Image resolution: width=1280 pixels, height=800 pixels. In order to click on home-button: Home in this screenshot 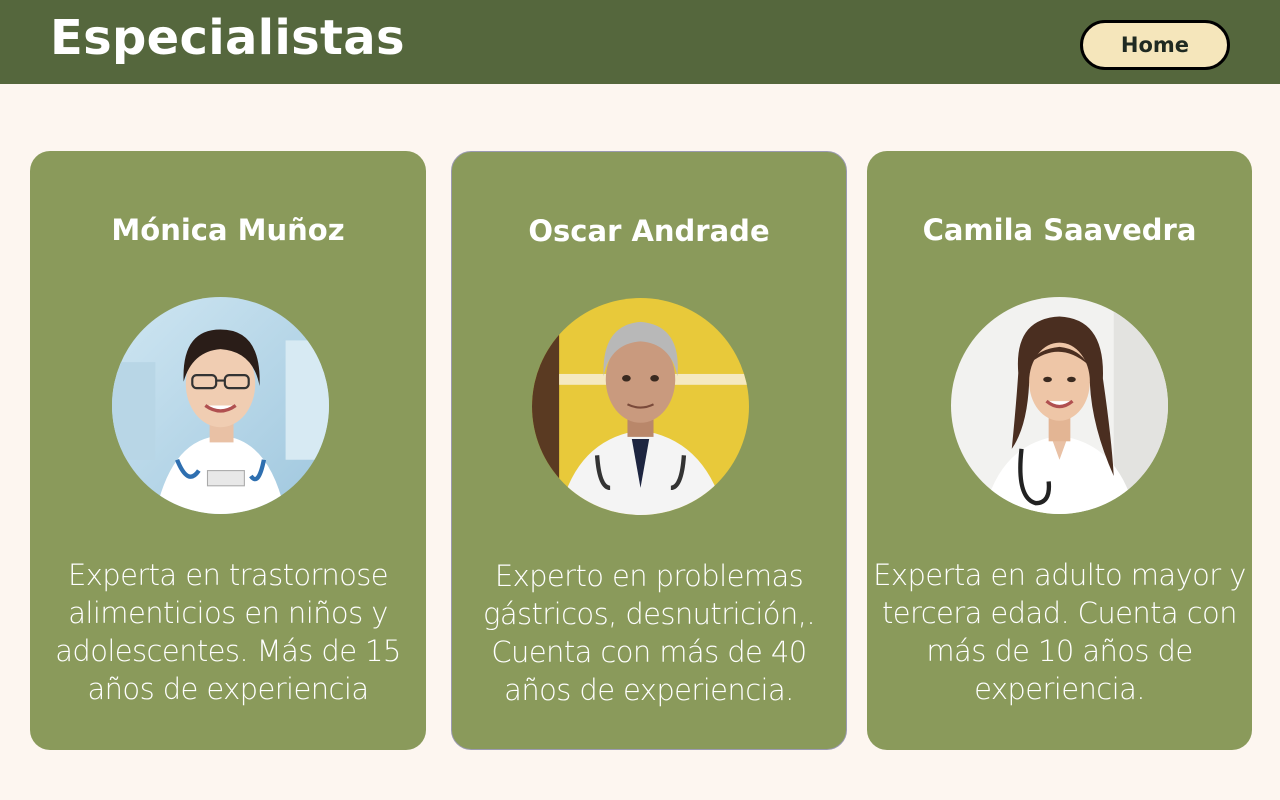, I will do `click(1155, 45)`.